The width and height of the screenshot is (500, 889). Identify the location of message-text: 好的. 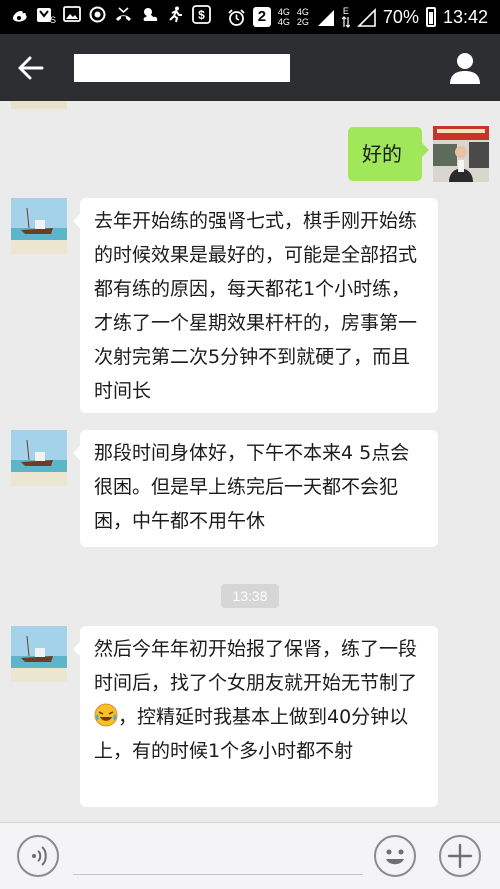
(382, 154).